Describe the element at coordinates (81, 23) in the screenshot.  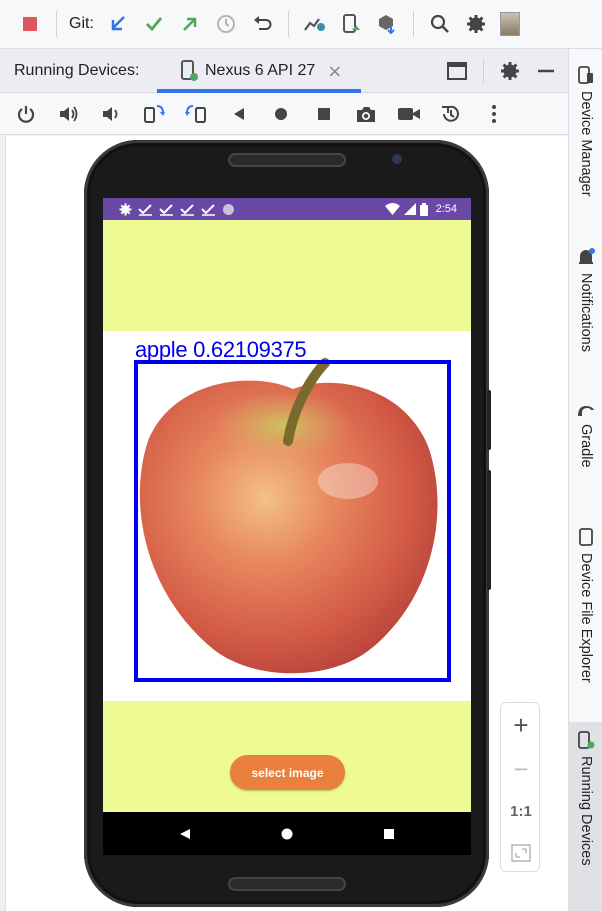
I see `git-label: Git:` at that location.